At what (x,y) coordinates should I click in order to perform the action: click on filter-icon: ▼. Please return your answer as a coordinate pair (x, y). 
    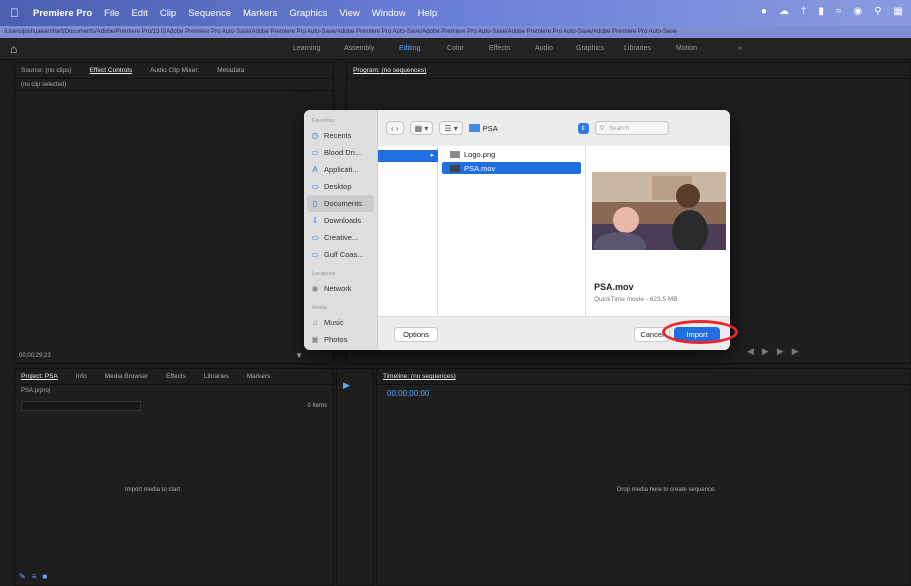
    Looking at the image, I should click on (299, 355).